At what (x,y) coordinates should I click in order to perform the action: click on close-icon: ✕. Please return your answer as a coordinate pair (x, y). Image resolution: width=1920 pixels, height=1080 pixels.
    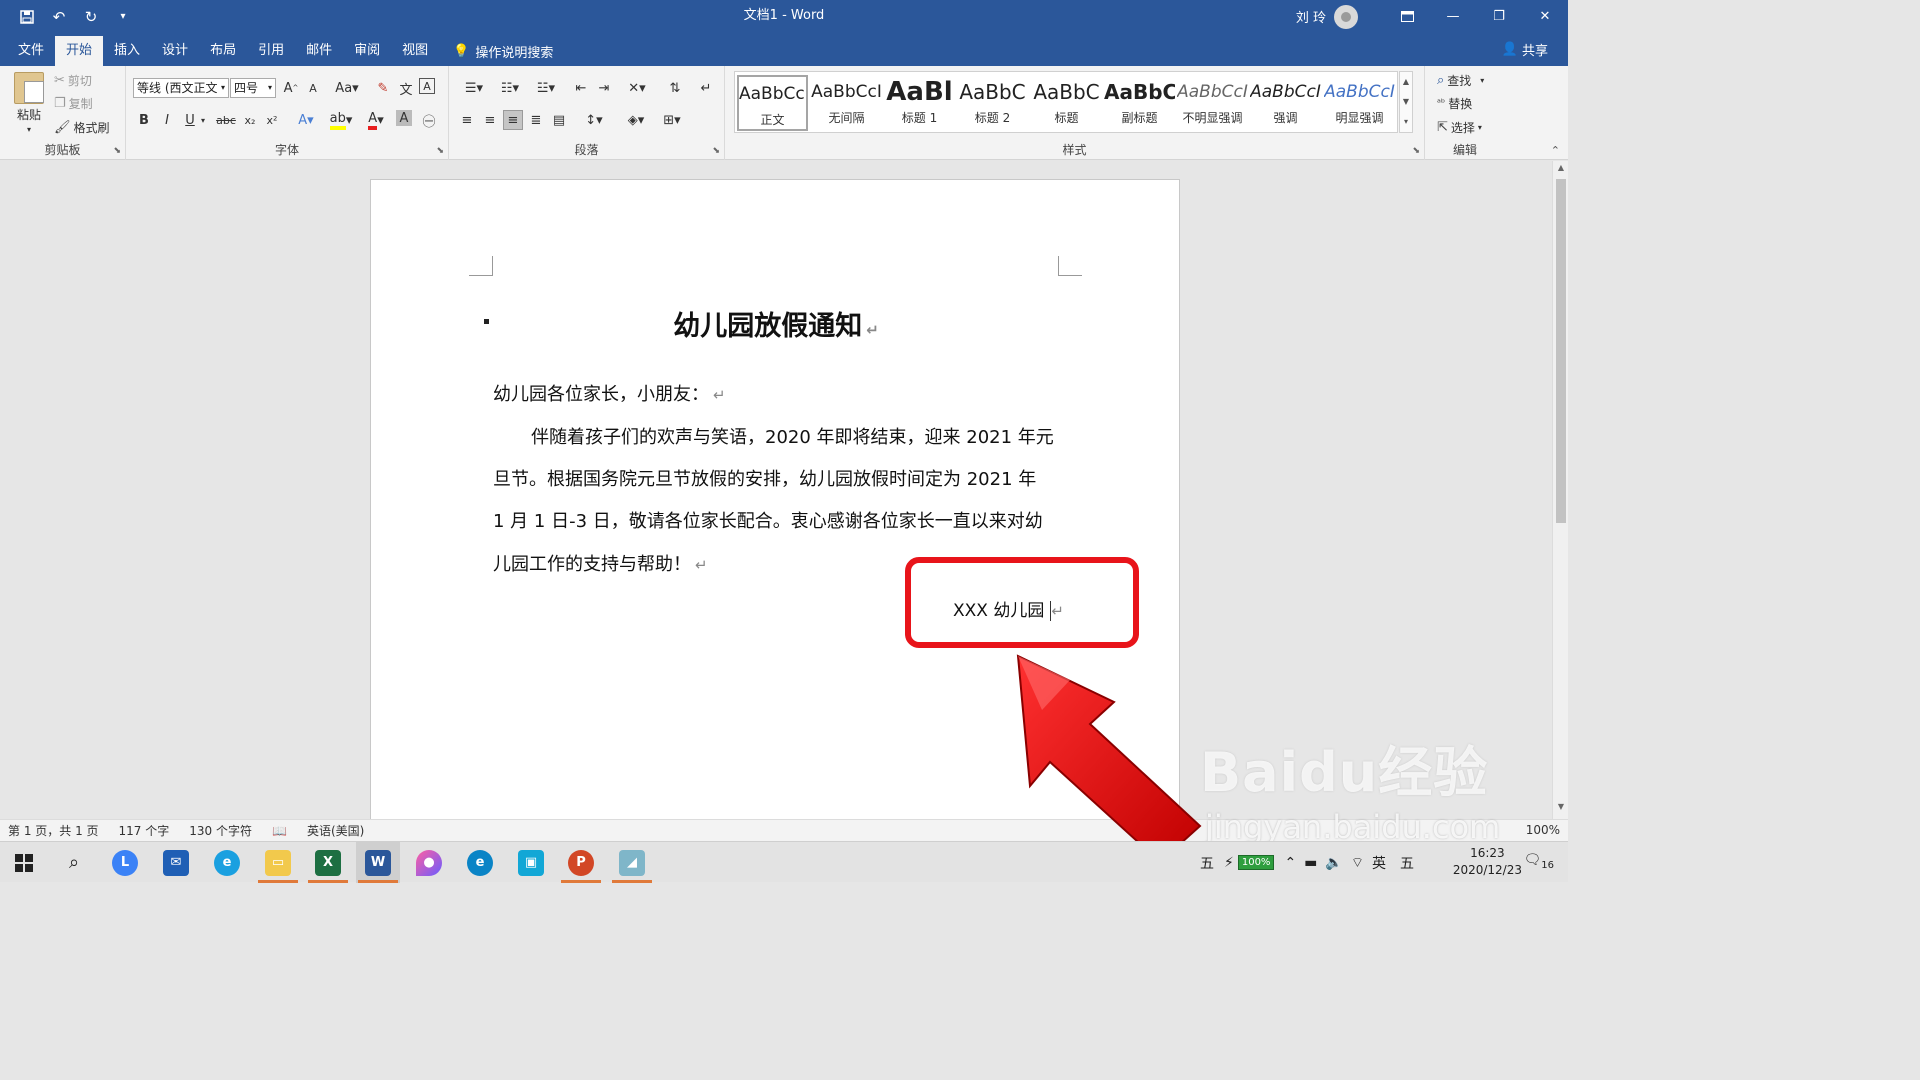
    Looking at the image, I should click on (1545, 16).